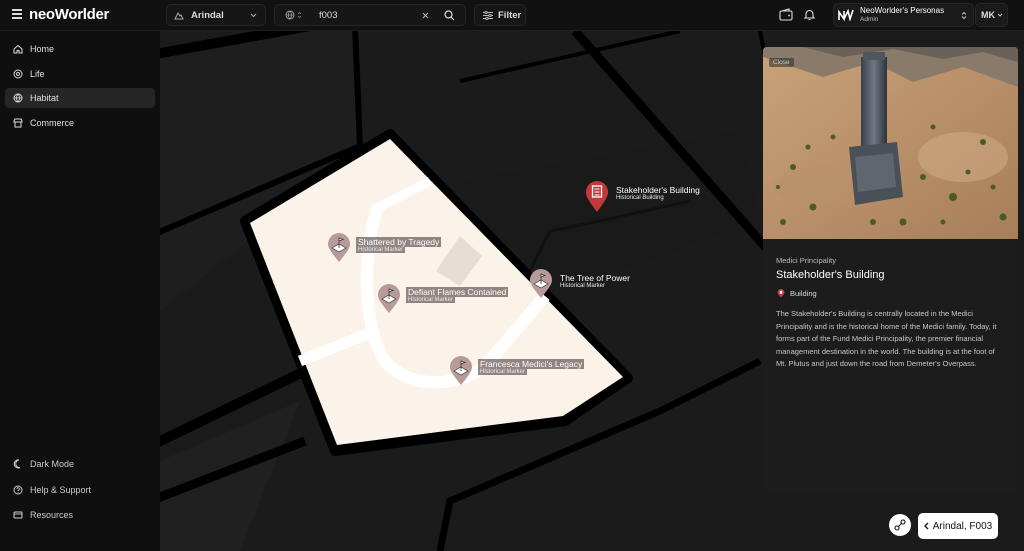 Image resolution: width=1024 pixels, height=551 pixels. Describe the element at coordinates (988, 15) in the screenshot. I see `user-initials: MK` at that location.